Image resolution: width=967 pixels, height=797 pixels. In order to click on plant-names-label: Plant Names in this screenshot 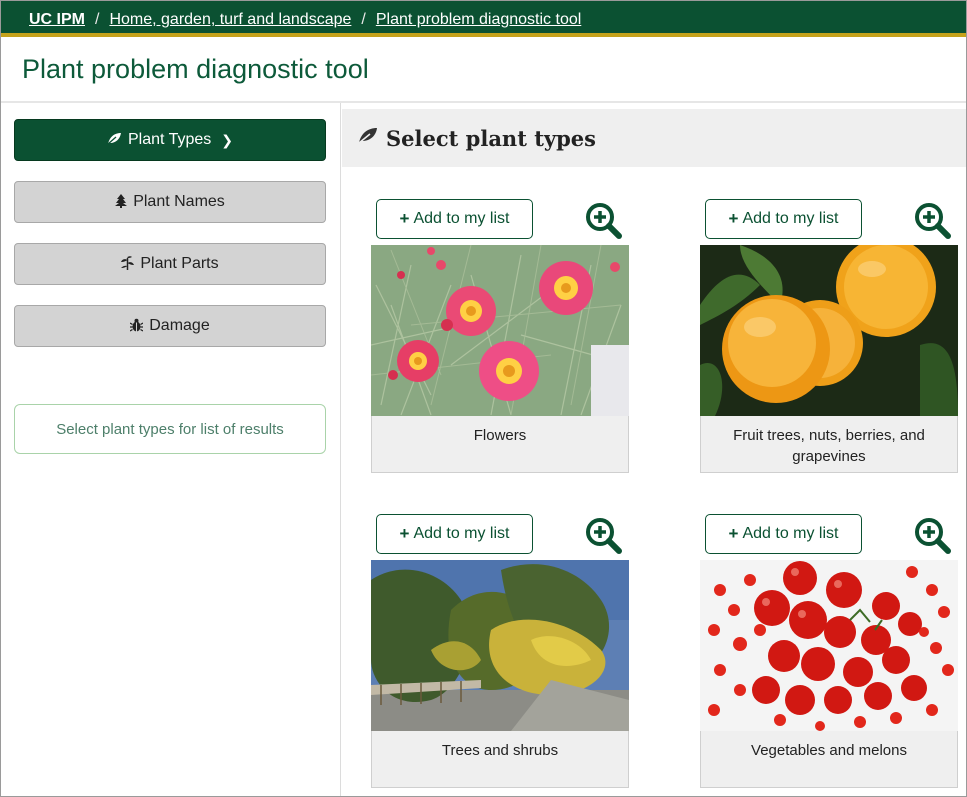, I will do `click(179, 201)`.